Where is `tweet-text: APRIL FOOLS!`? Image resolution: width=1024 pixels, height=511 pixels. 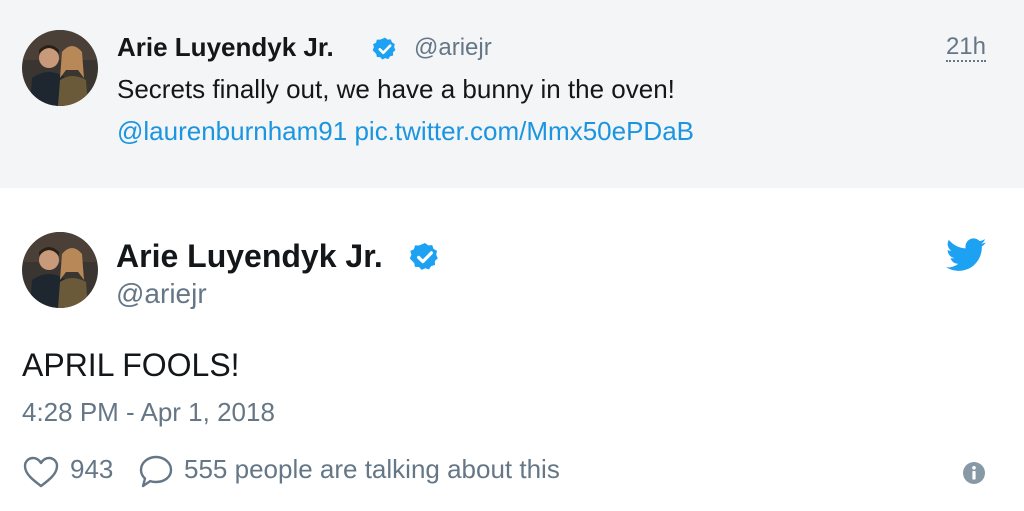
tweet-text: APRIL FOOLS! is located at coordinates (131, 365).